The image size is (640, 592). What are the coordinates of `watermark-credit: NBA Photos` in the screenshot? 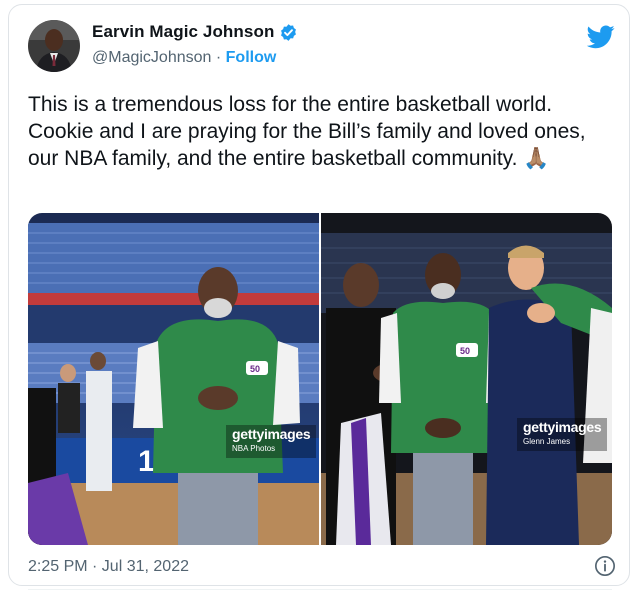 It's located at (254, 448).